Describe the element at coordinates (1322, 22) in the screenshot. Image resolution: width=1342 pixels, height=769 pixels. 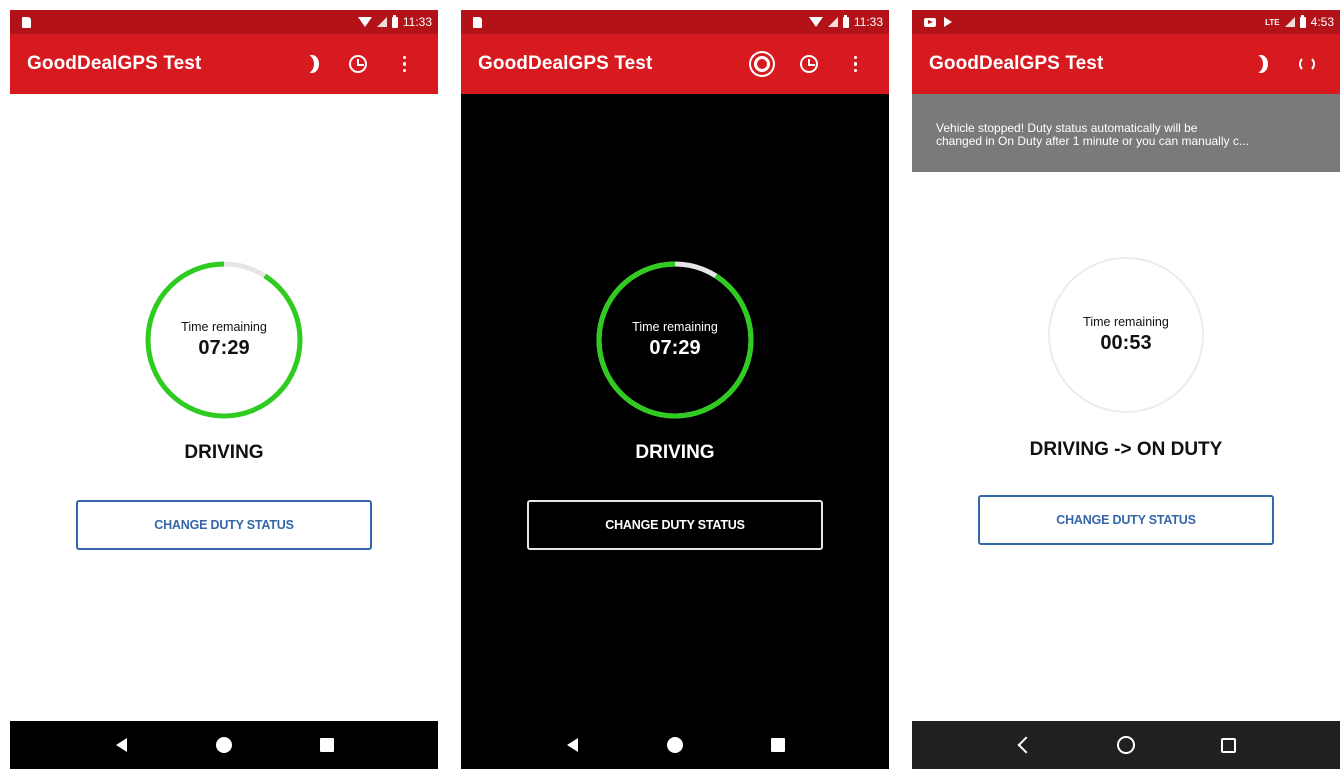
I see `status-time: 4:53` at that location.